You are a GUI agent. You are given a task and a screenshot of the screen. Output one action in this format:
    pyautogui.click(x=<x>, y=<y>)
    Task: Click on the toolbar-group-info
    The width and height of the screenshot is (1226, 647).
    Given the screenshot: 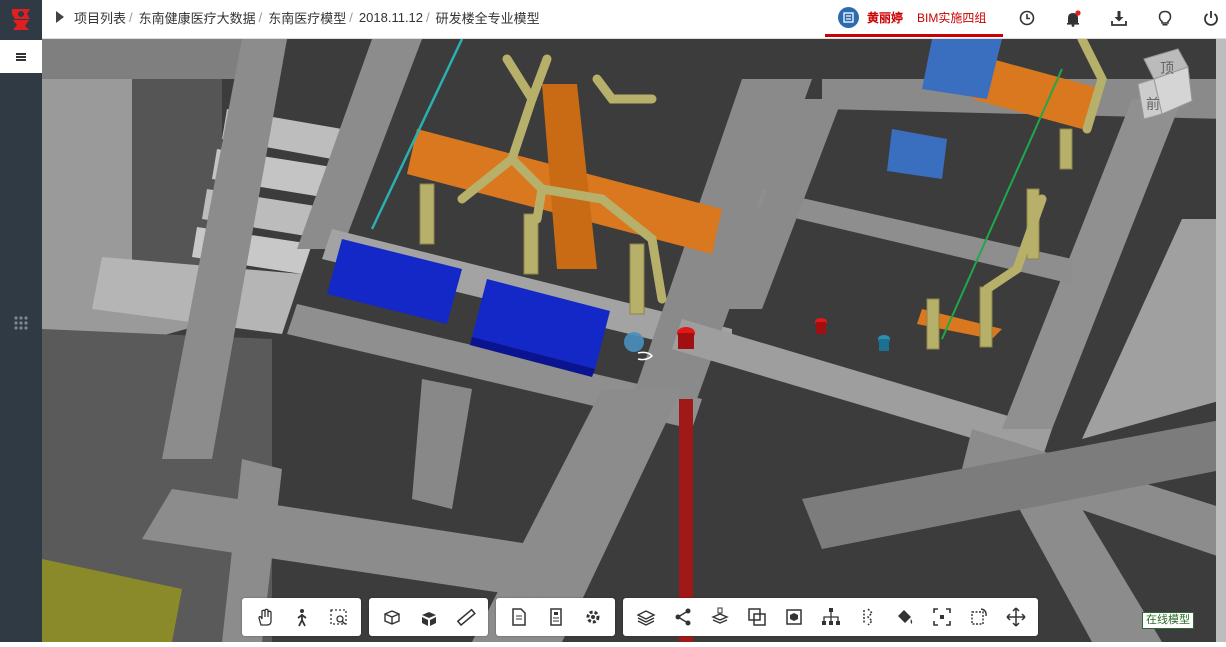 What is the action you would take?
    pyautogui.click(x=555, y=617)
    